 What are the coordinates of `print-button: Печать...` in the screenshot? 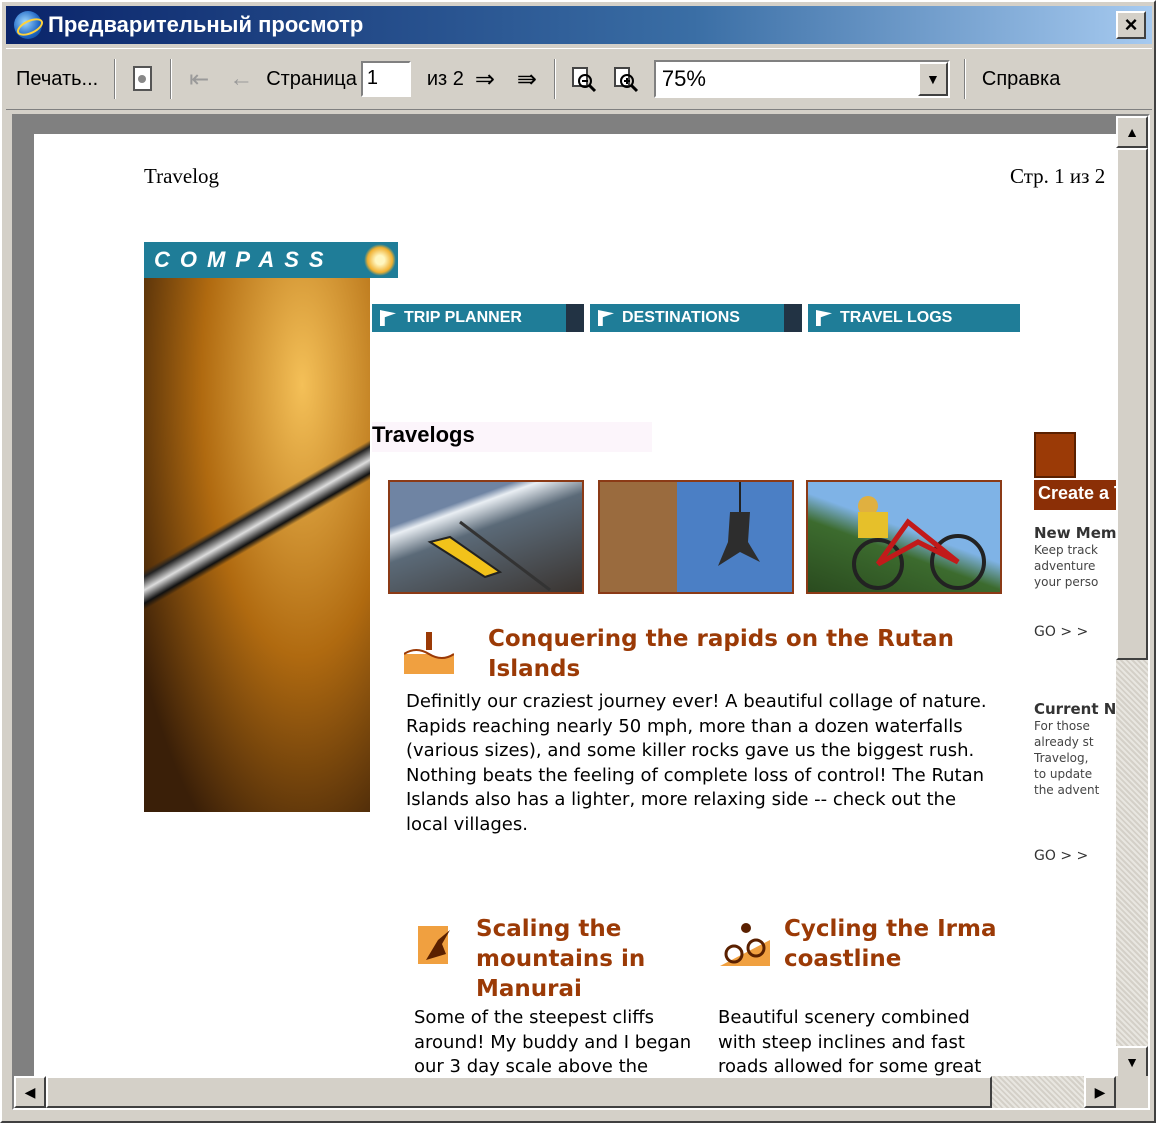 It's located at (57, 79).